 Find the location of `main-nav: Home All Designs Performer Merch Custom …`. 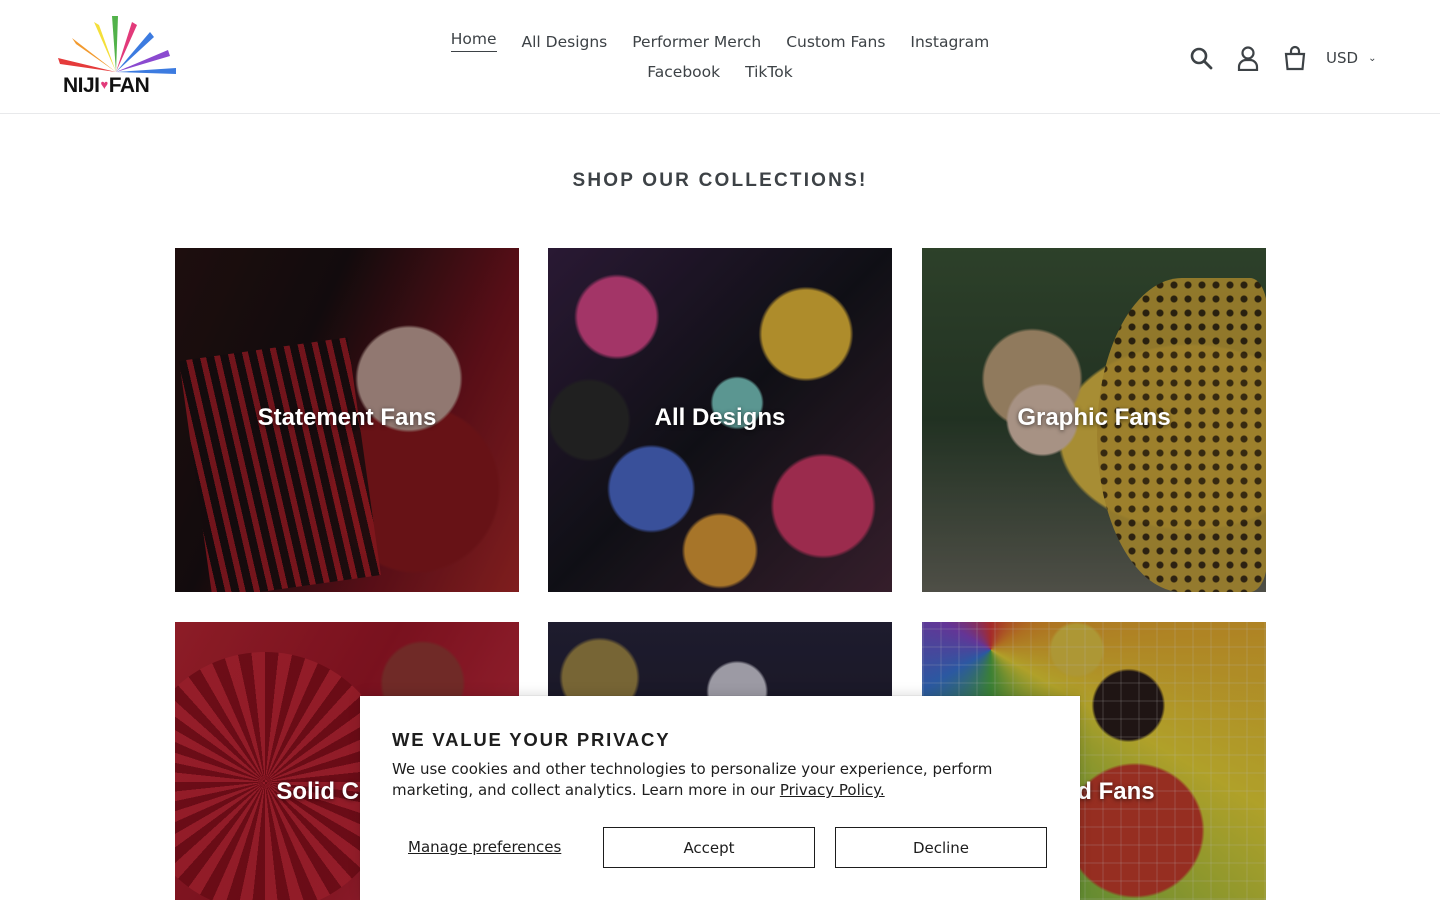

main-nav: Home All Designs Performer Merch Custom … is located at coordinates (720, 58).